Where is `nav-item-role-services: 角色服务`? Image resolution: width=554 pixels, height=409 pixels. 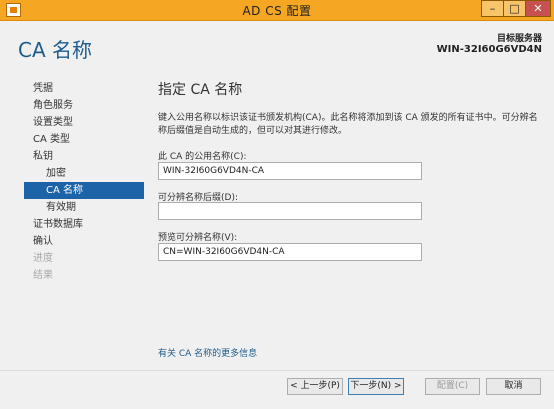
nav-item-role-services: 角色服务 is located at coordinates (84, 105).